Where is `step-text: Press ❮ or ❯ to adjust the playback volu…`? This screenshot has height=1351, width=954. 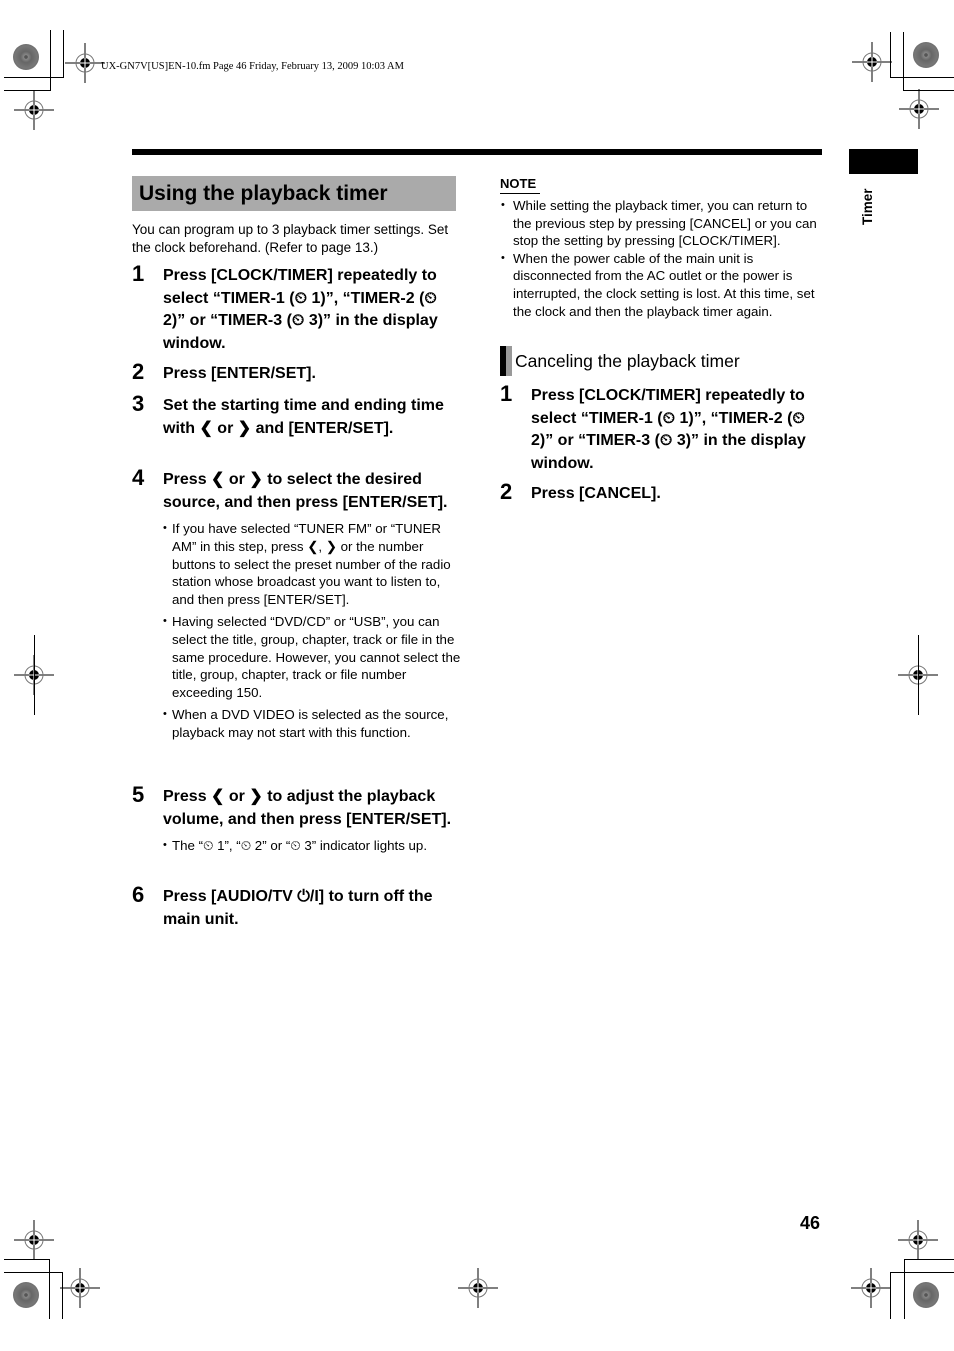 step-text: Press ❮ or ❯ to adjust the playback volu… is located at coordinates (307, 808).